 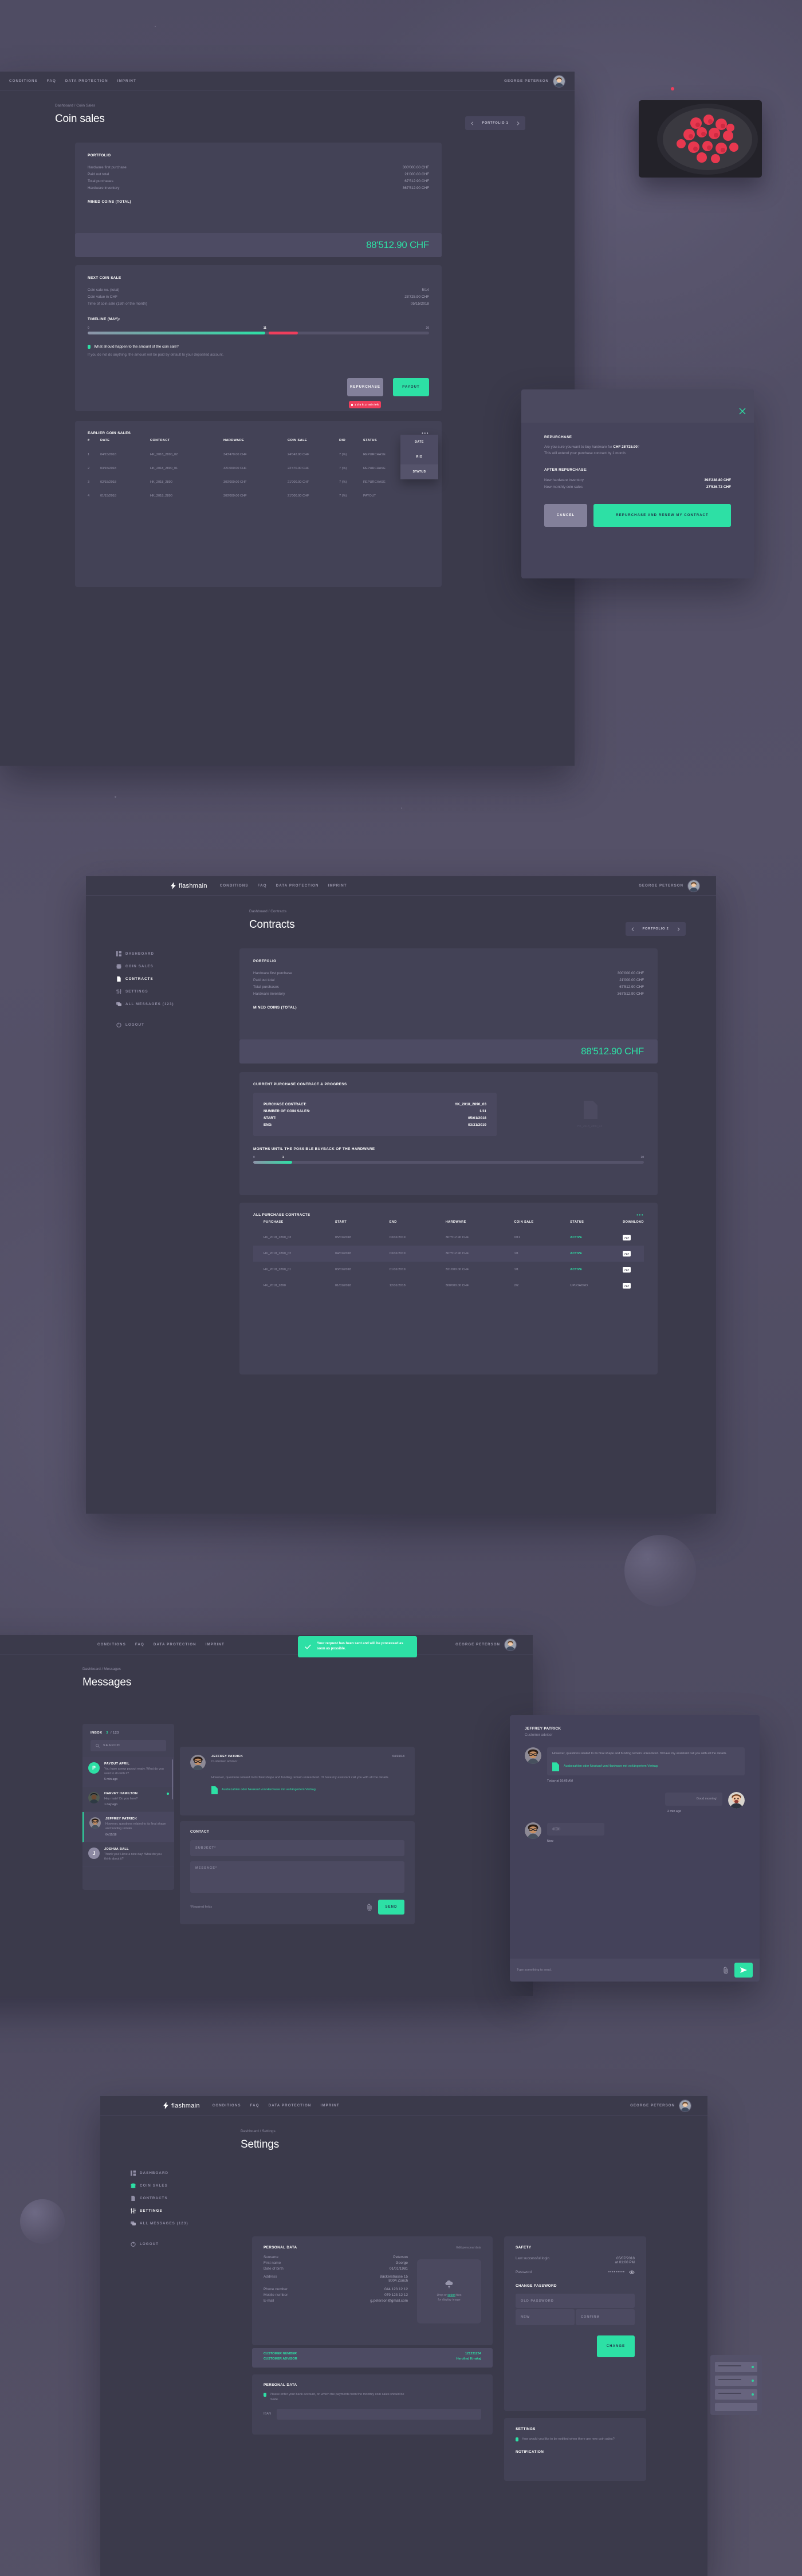 What do you see at coordinates (128, 1746) in the screenshot?
I see `search-input: SEARCH` at bounding box center [128, 1746].